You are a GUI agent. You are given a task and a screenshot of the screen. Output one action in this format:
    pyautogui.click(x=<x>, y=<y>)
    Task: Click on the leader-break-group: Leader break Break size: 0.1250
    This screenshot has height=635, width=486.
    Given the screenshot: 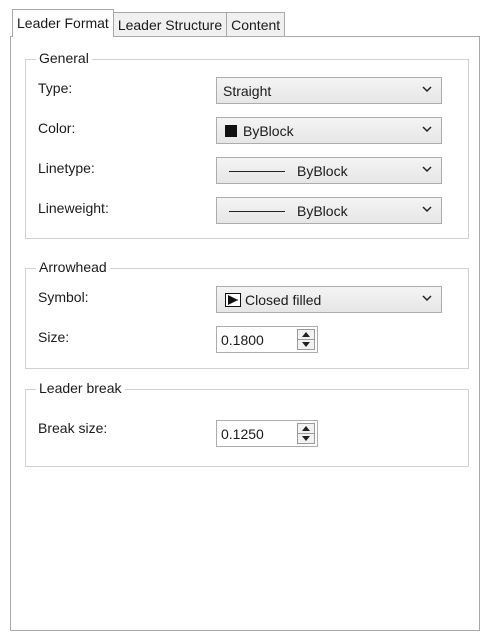 What is the action you would take?
    pyautogui.click(x=247, y=423)
    